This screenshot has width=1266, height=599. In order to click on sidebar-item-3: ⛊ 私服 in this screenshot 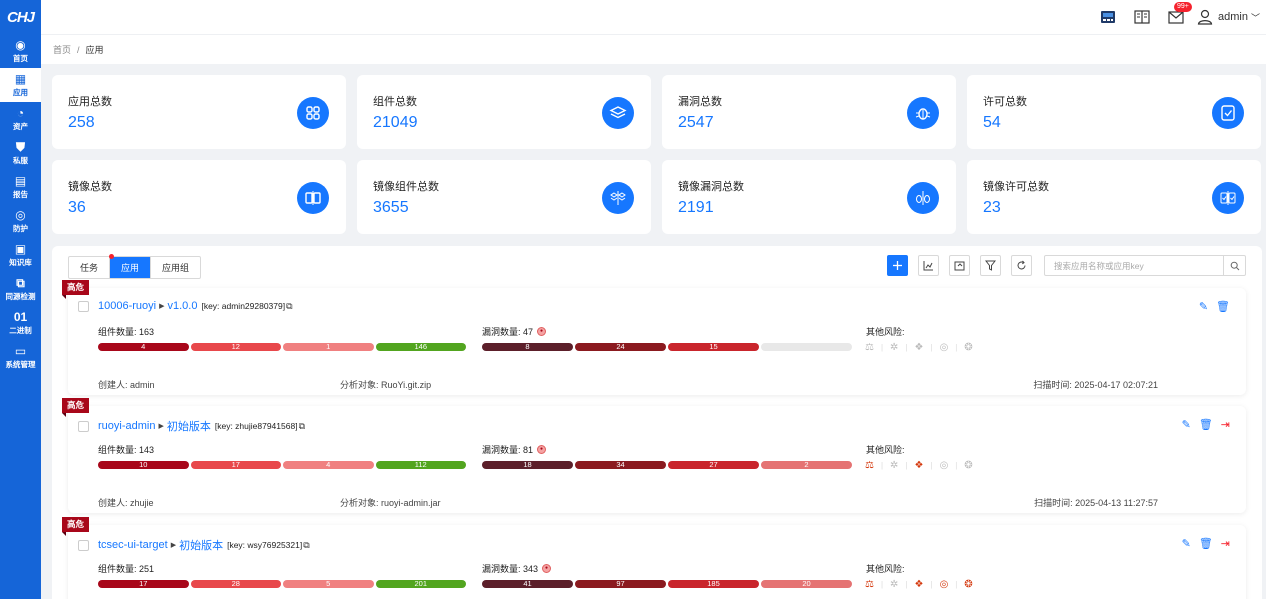, I will do `click(20, 153)`.